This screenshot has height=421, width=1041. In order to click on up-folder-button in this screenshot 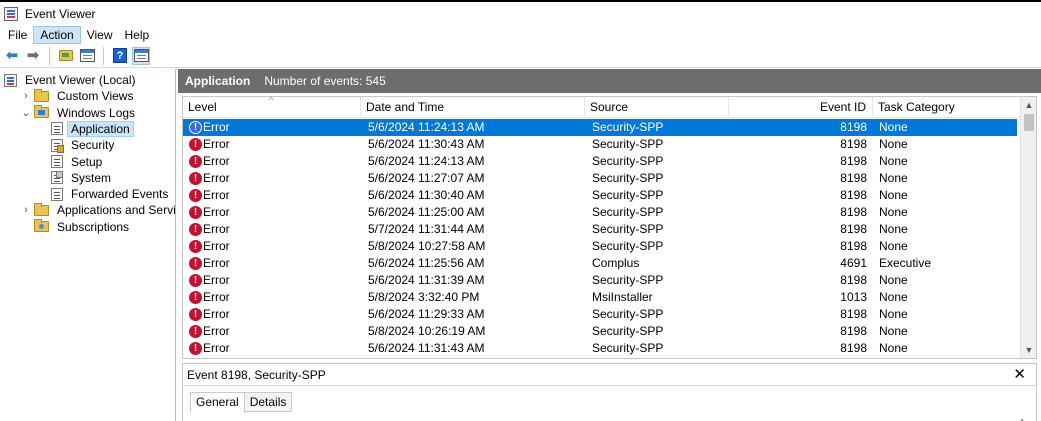, I will do `click(66, 56)`.